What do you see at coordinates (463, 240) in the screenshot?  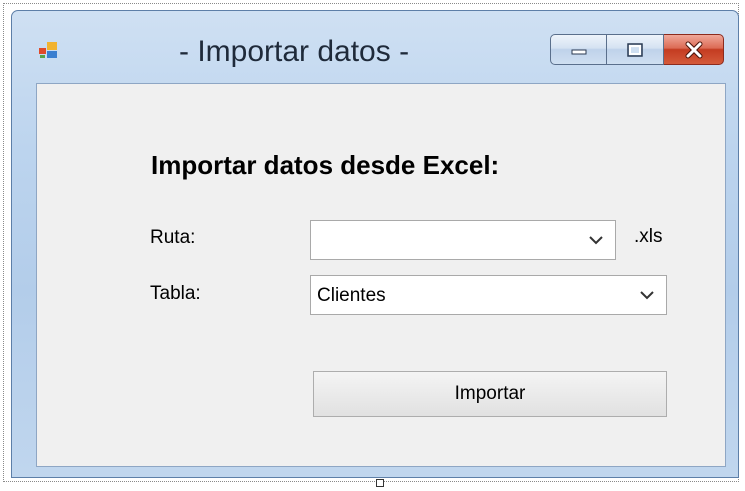 I see `ruta-combobox` at bounding box center [463, 240].